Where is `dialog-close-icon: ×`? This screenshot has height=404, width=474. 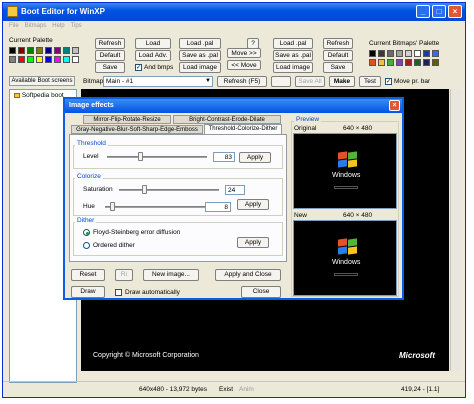
dialog-close-icon: × is located at coordinates (394, 105).